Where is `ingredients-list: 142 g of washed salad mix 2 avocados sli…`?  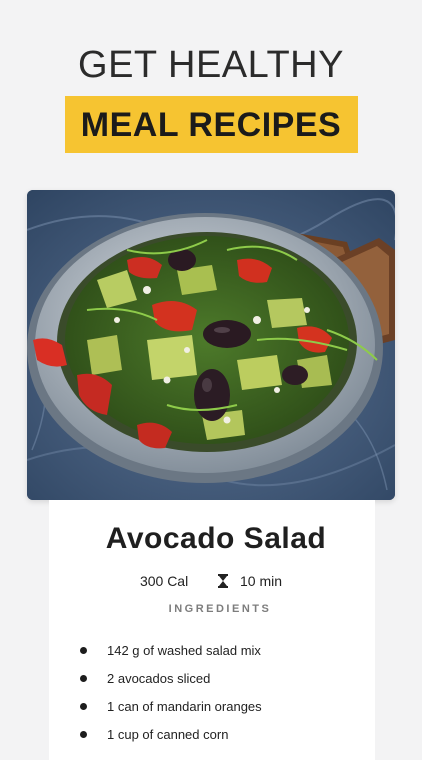 ingredients-list: 142 g of washed salad mix 2 avocados sli… is located at coordinates (171, 692).